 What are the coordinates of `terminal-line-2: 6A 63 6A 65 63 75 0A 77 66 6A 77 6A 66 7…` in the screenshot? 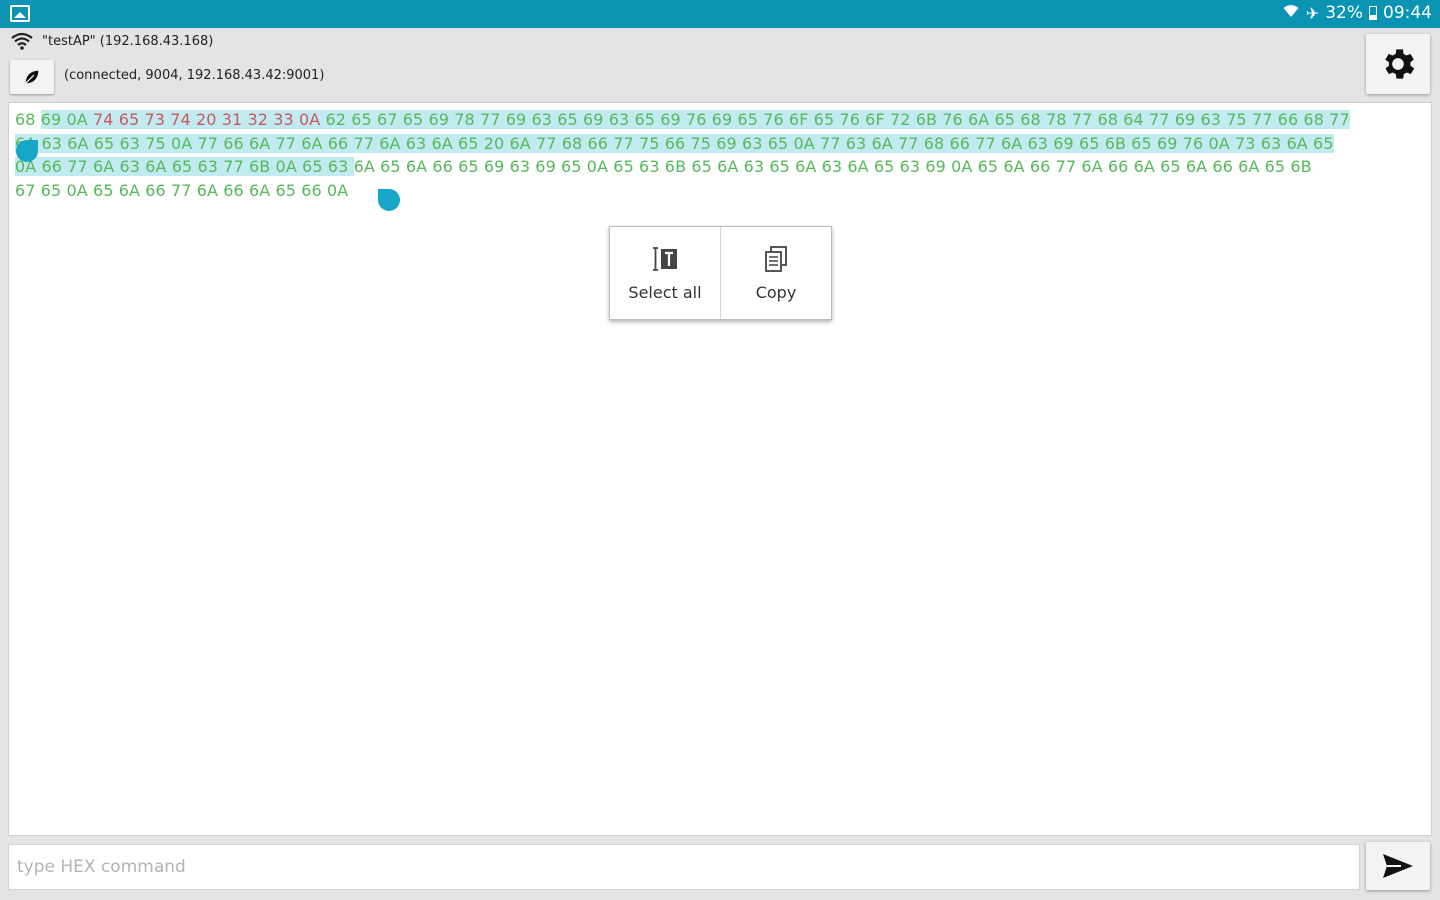 It's located at (674, 143).